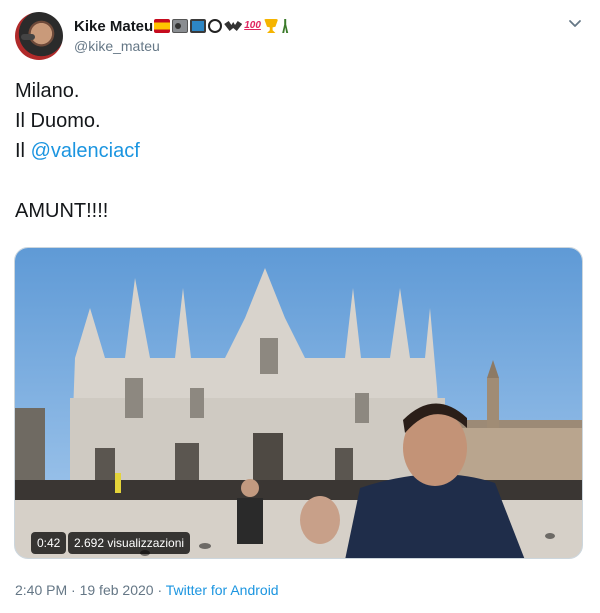  I want to click on author-handle: @kike_mateu, so click(117, 46).